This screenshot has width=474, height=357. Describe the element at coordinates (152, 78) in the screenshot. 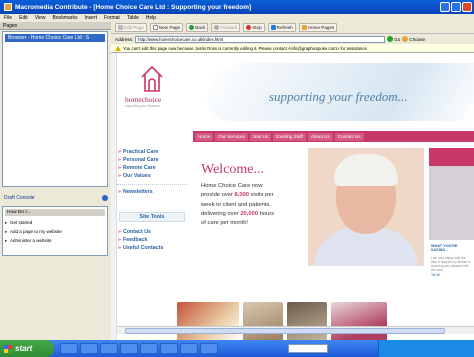

I see `house-logo-icon` at that location.